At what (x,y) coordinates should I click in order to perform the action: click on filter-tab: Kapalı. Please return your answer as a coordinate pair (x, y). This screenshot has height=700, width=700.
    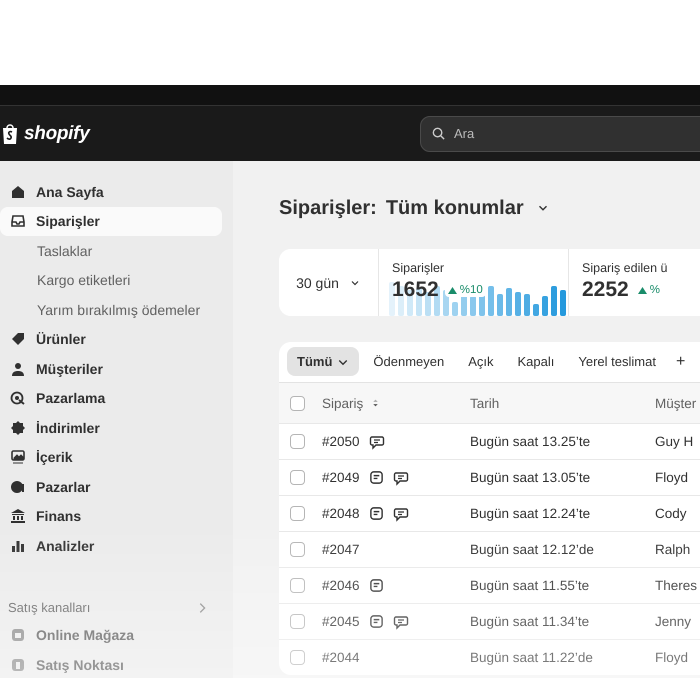
    Looking at the image, I should click on (536, 361).